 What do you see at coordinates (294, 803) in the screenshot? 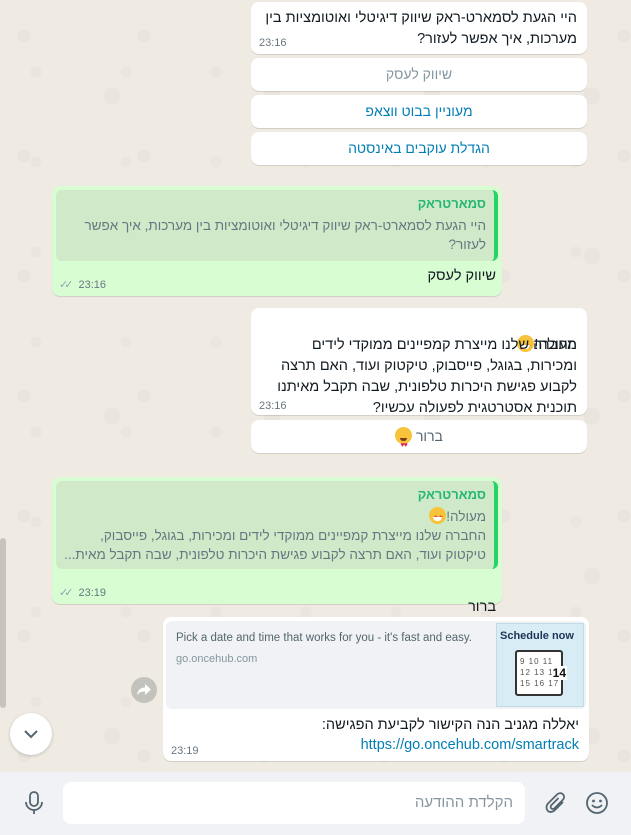
I see `message-input: הקלדת ההודעה` at bounding box center [294, 803].